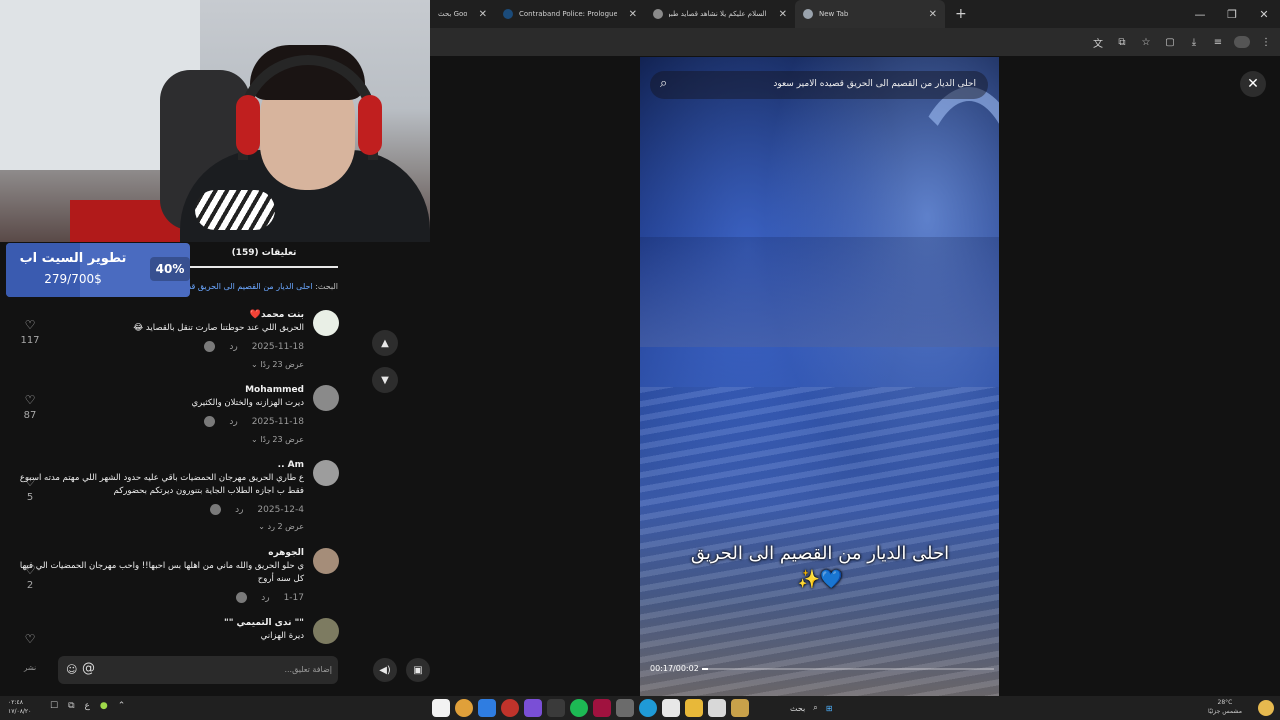 The image size is (1280, 720). Describe the element at coordinates (1266, 708) in the screenshot. I see `sun-icon` at that location.